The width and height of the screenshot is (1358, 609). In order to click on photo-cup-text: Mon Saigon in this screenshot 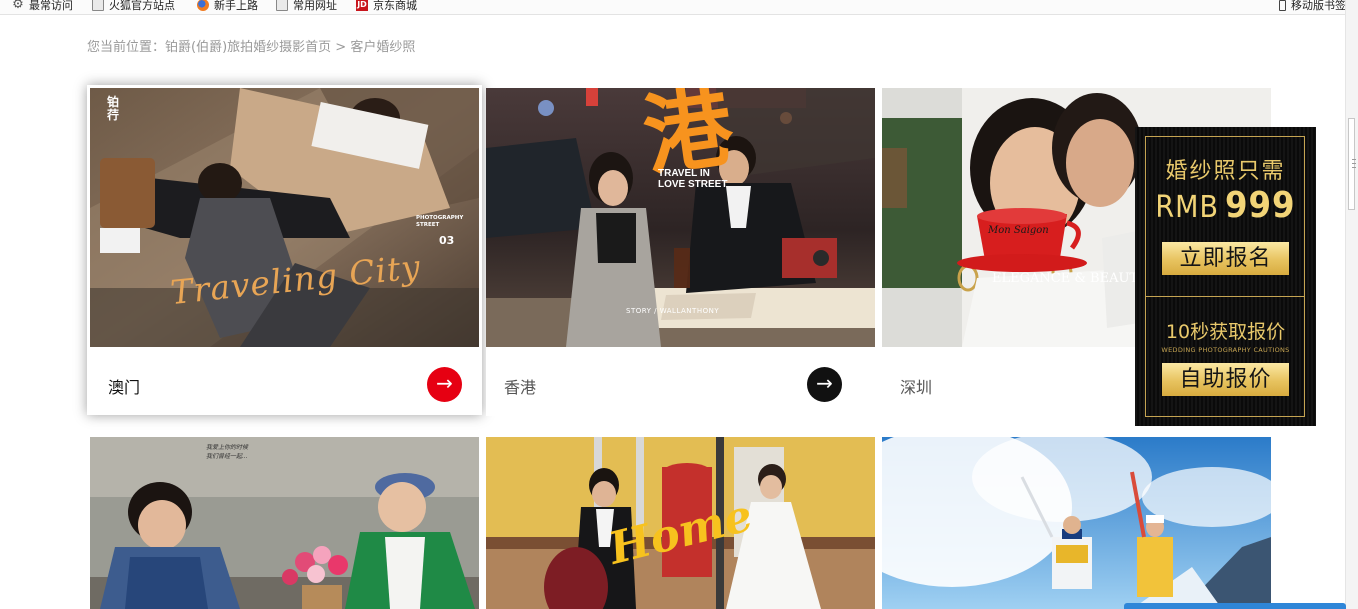, I will do `click(1018, 230)`.